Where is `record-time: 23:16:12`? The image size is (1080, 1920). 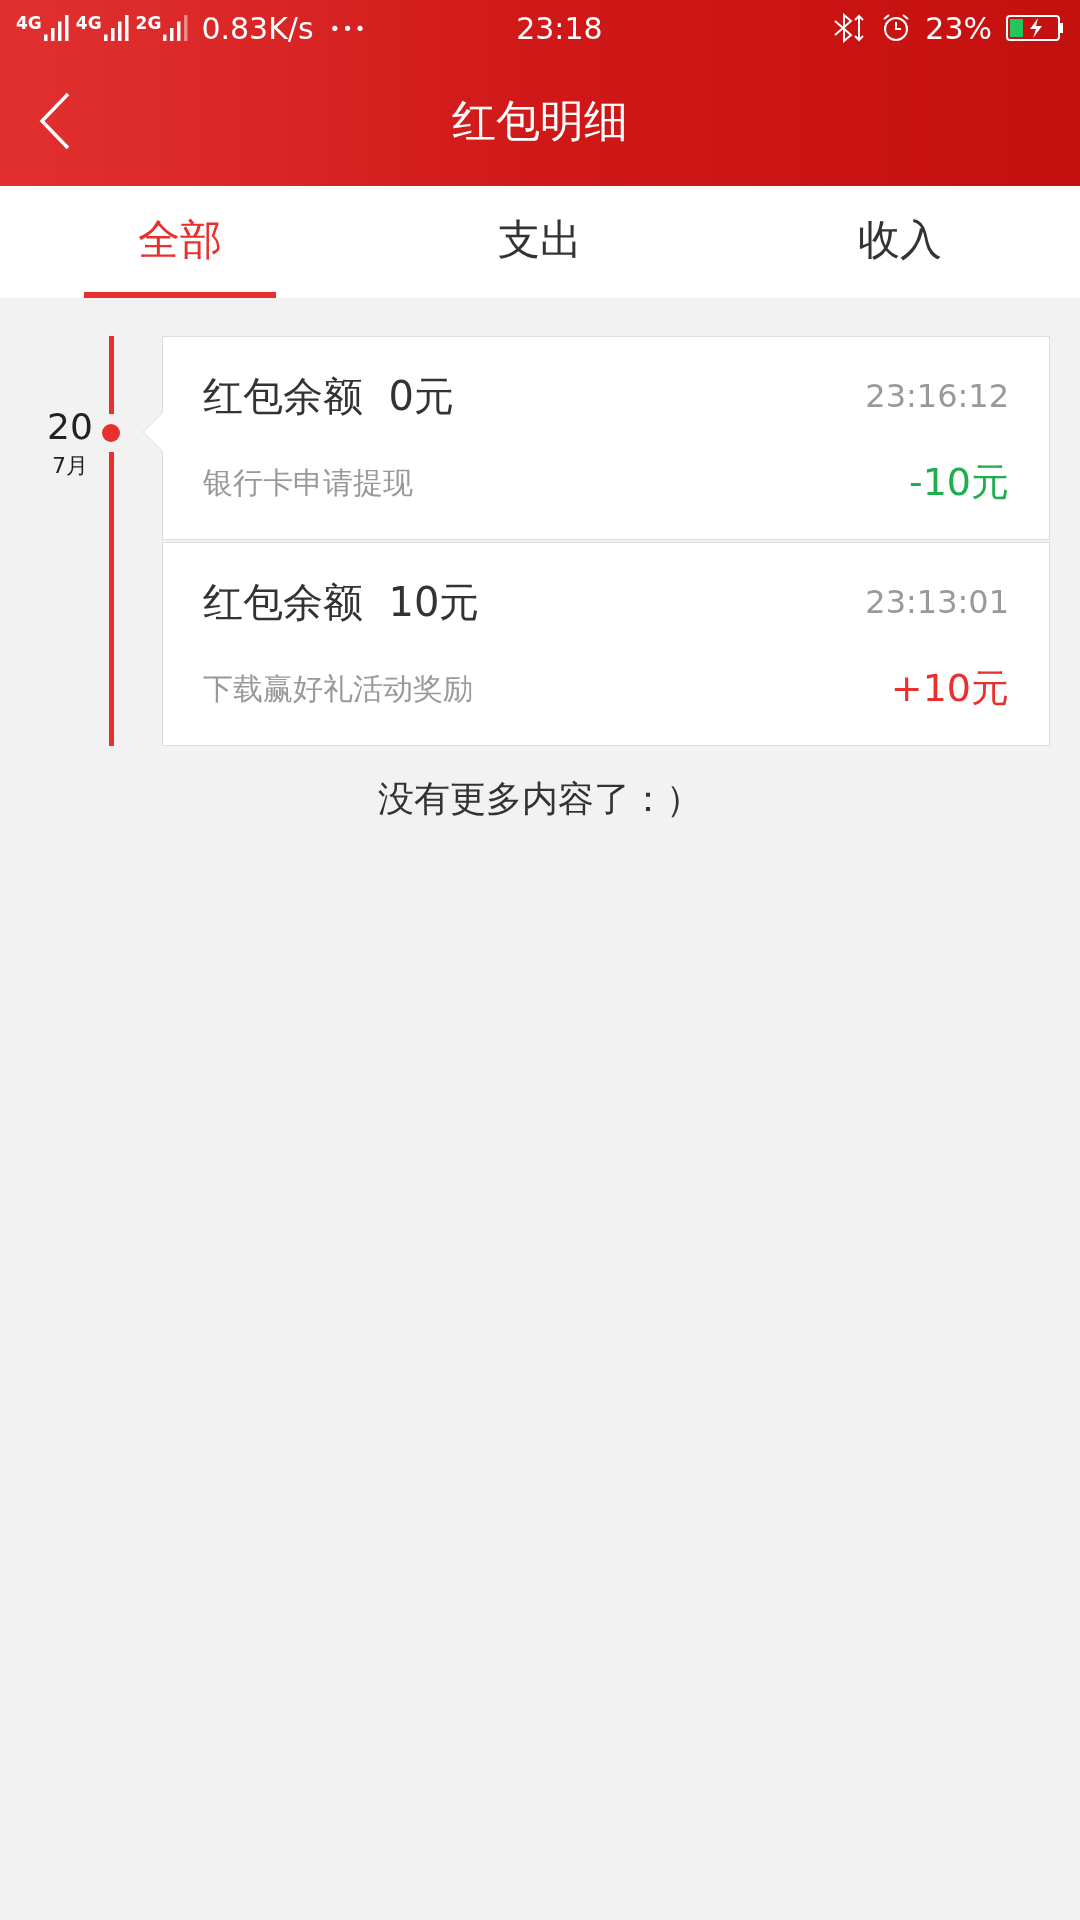
record-time: 23:16:12 is located at coordinates (937, 396).